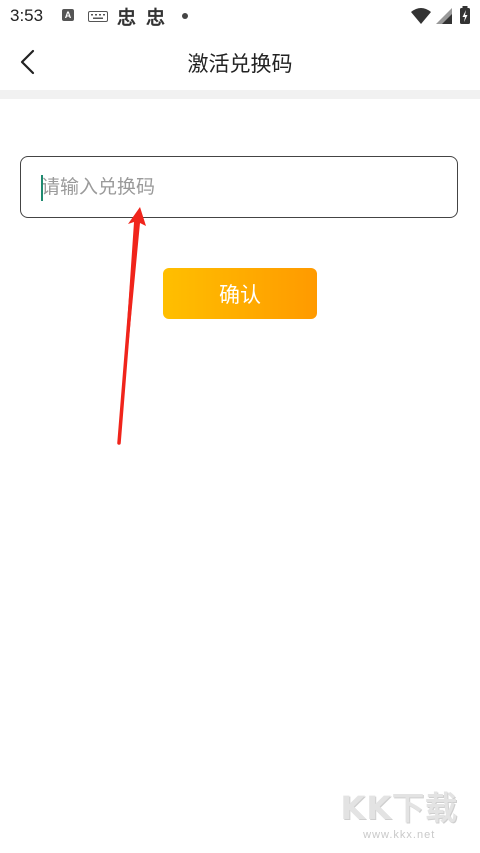  I want to click on text-caret, so click(42, 188).